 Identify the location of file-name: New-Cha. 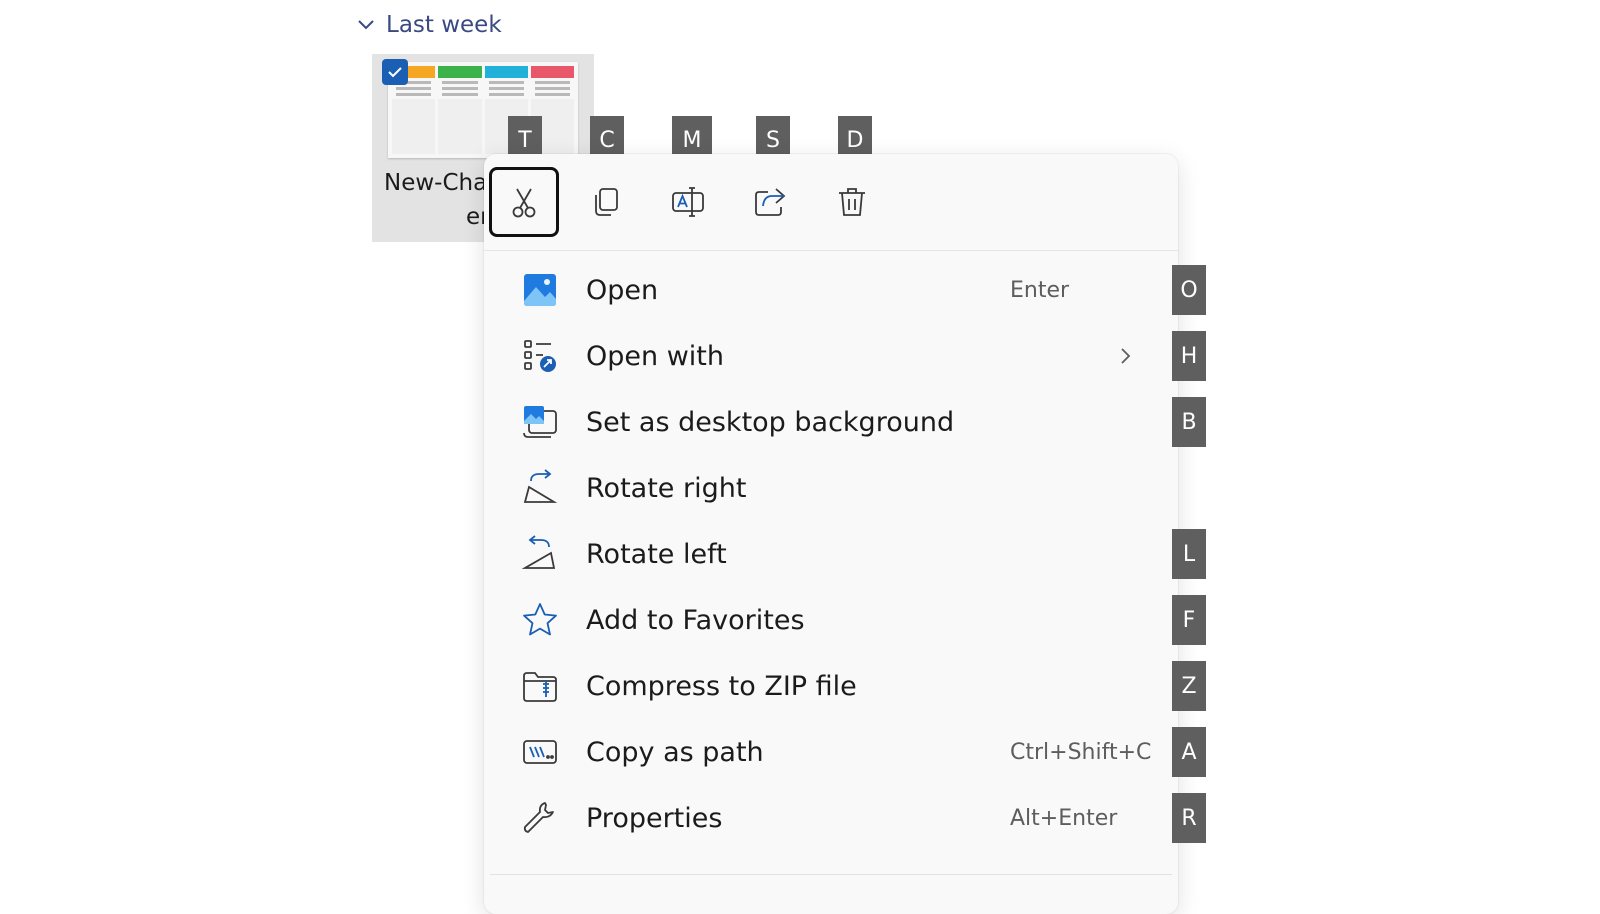
(436, 183).